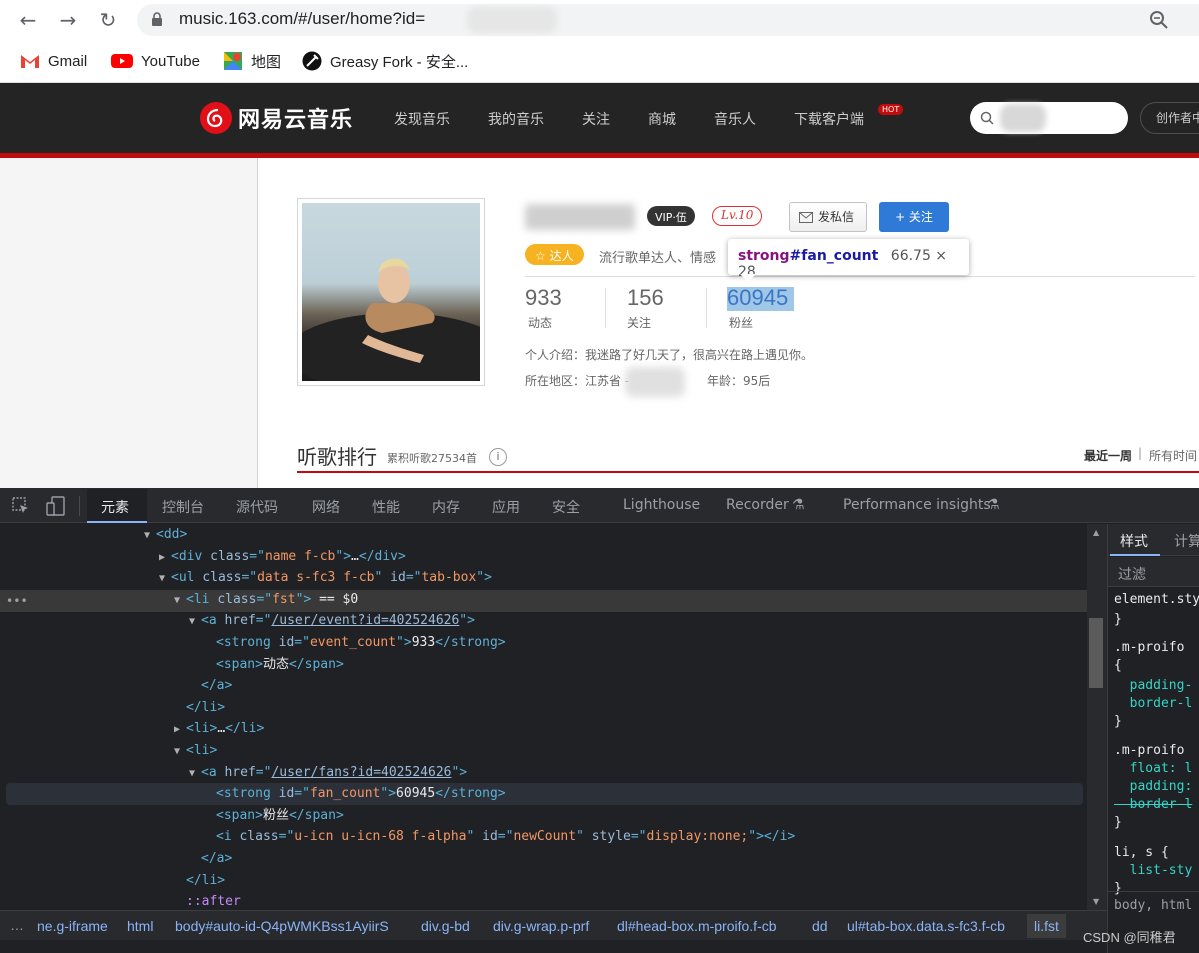  What do you see at coordinates (56, 506) in the screenshot?
I see `device-toolbar-icon` at bounding box center [56, 506].